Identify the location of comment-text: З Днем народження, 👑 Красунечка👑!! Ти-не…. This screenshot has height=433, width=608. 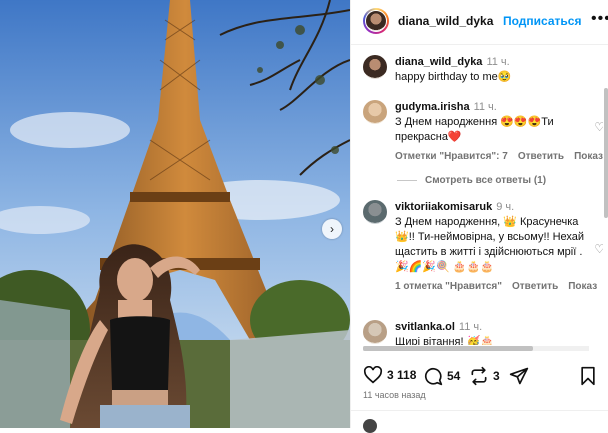
(490, 244).